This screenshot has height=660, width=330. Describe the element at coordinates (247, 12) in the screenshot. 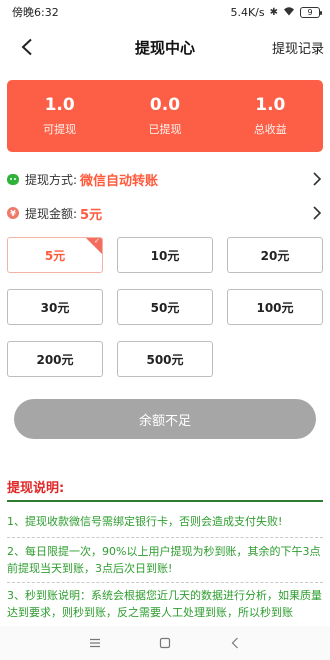

I see `network-speed: 5.4K/s` at that location.